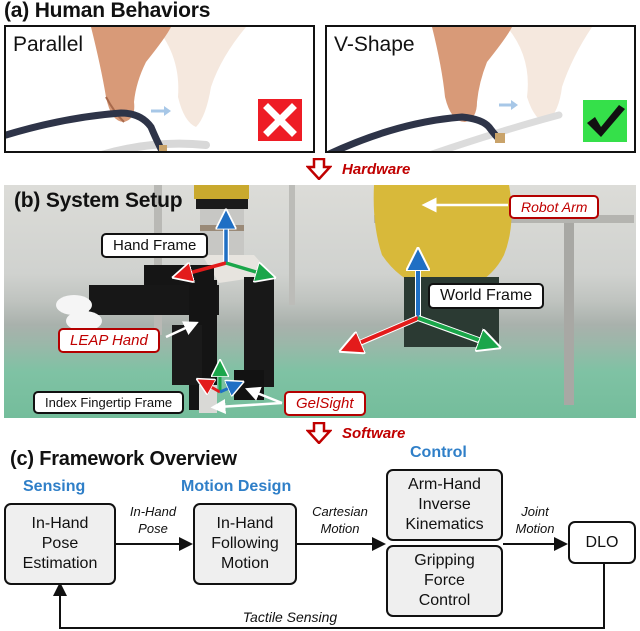  Describe the element at coordinates (340, 511) in the screenshot. I see `cartesian-motion-line-1: Cartesian` at that location.